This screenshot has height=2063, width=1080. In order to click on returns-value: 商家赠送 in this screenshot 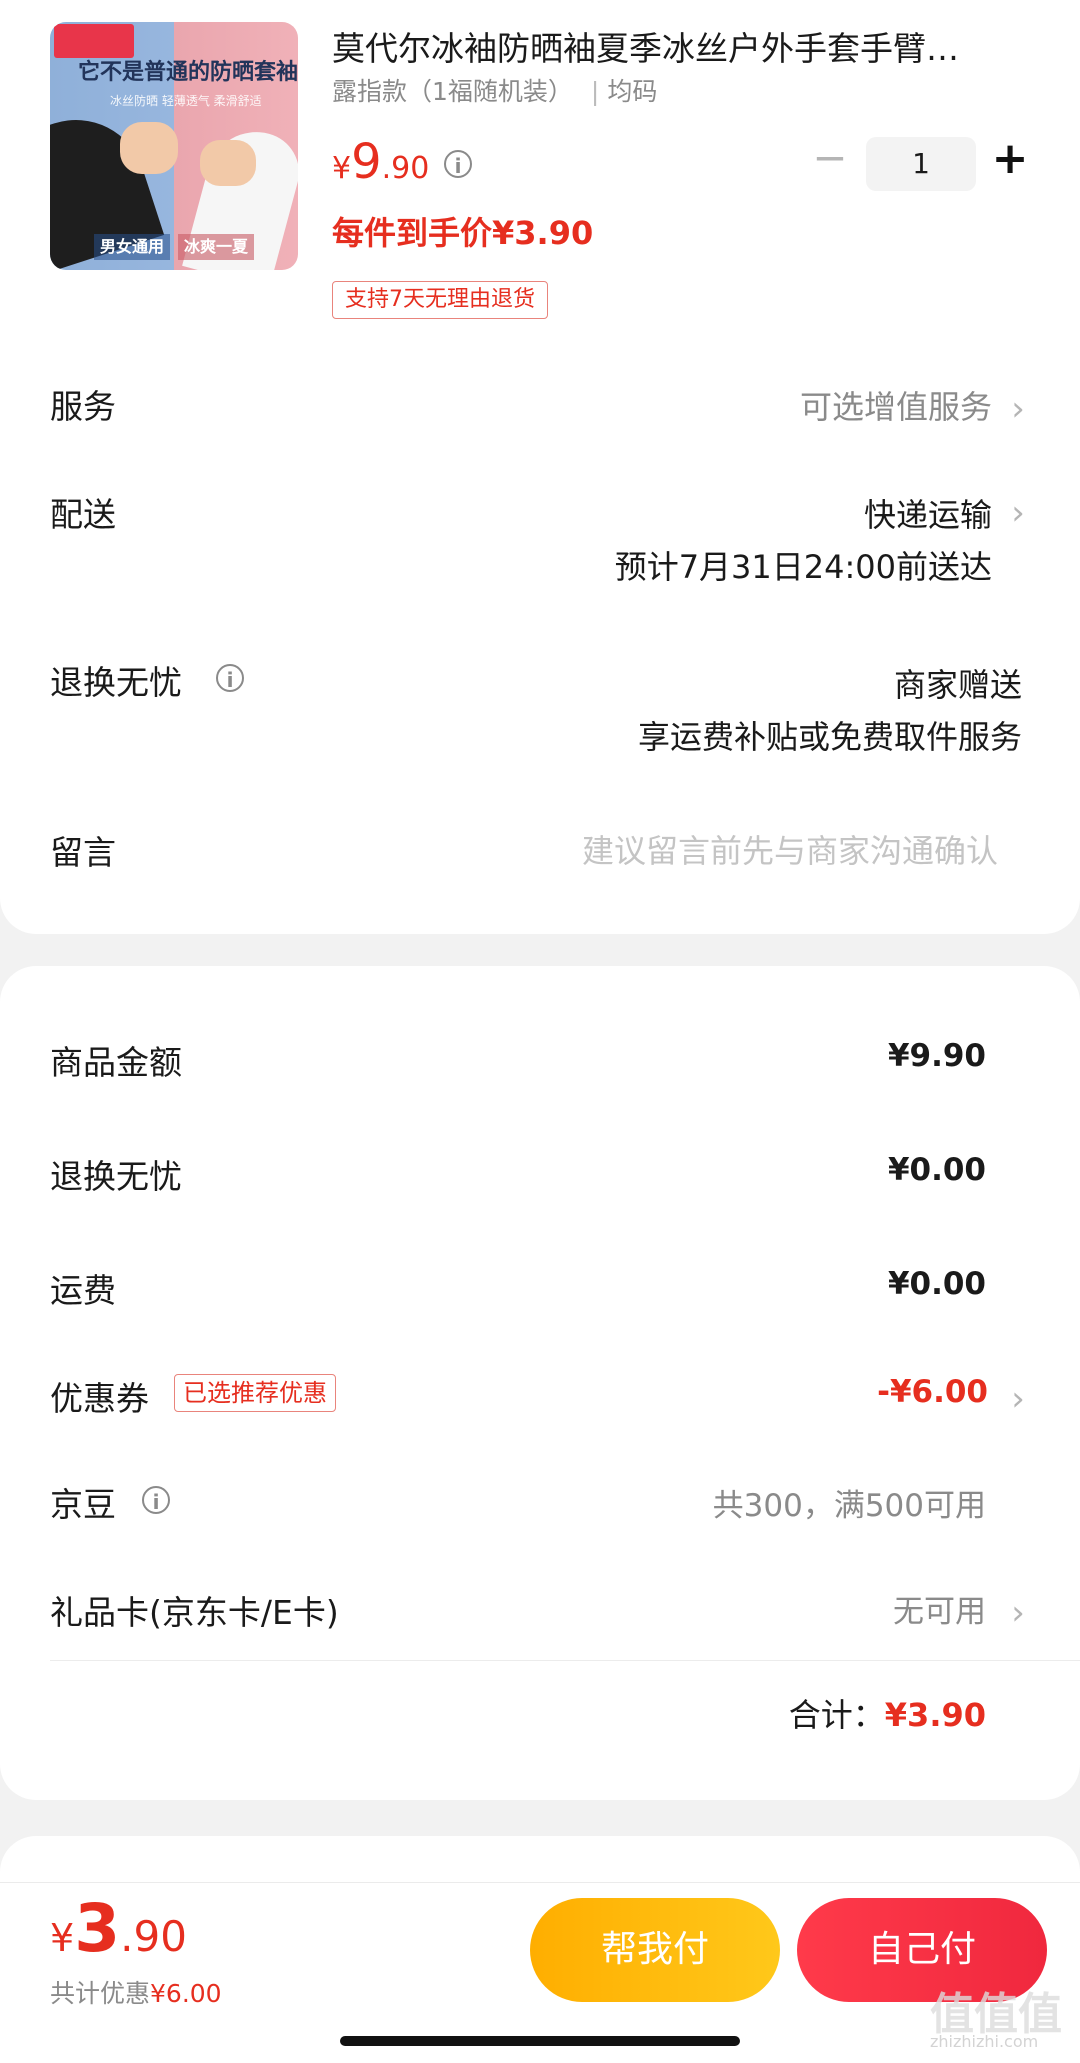, I will do `click(957, 685)`.